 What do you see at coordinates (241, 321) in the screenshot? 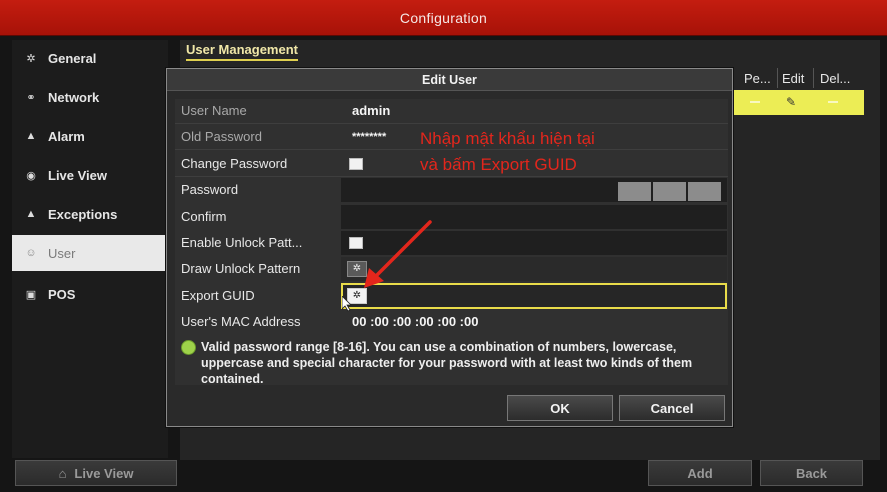
I see `mac-address-label: User's MAC Address` at bounding box center [241, 321].